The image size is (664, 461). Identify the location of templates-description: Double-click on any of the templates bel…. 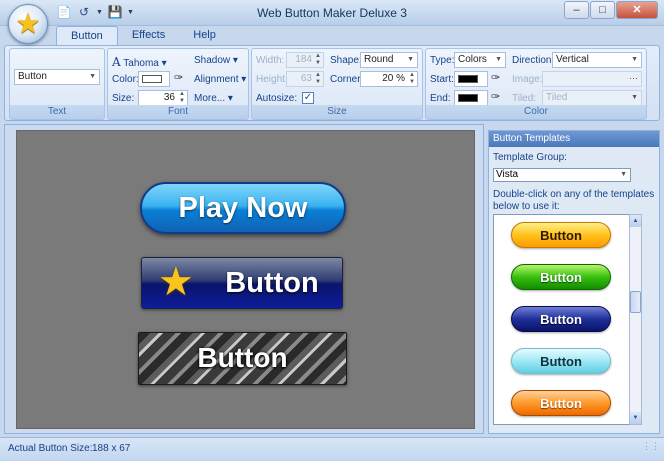
(574, 200).